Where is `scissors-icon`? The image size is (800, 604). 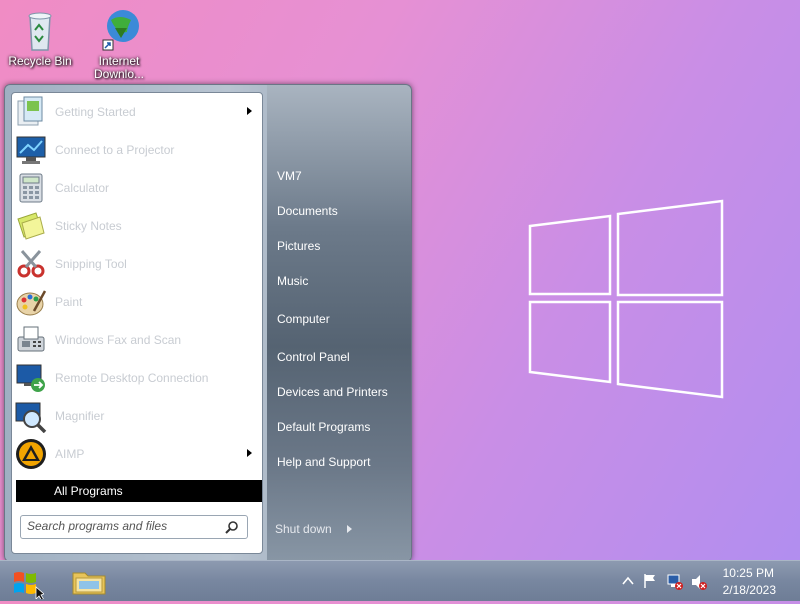
scissors-icon is located at coordinates (31, 264).